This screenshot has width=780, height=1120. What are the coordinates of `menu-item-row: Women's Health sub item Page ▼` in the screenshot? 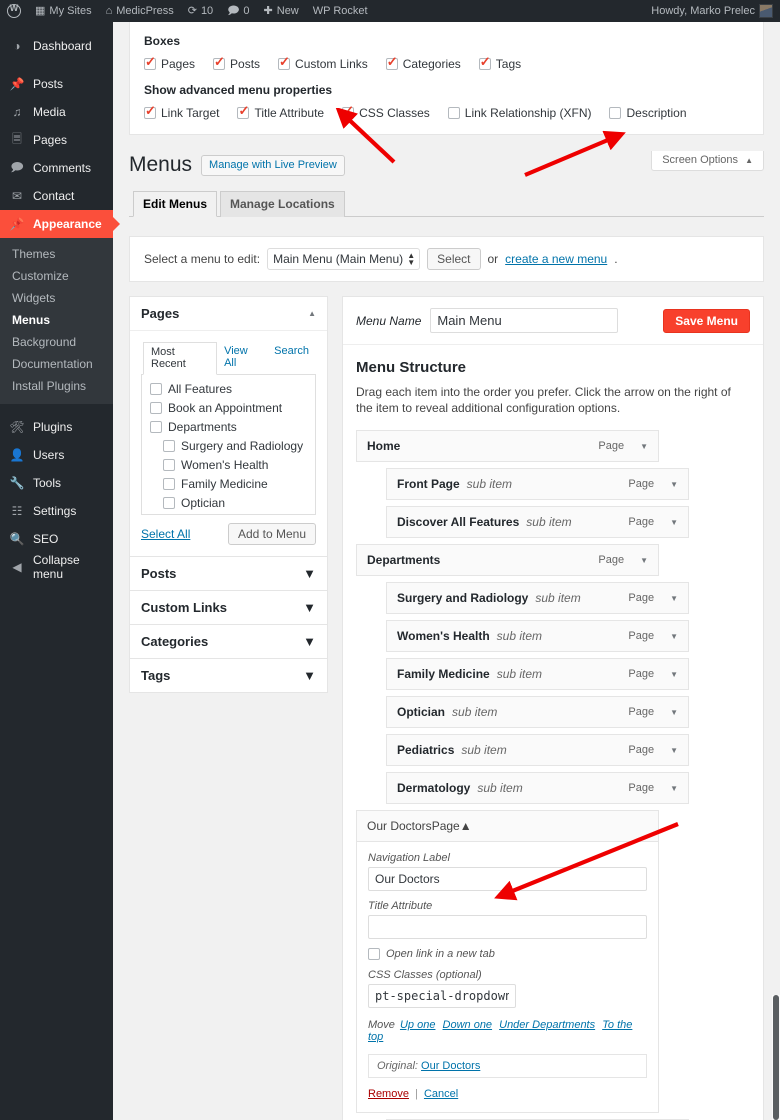 It's located at (537, 636).